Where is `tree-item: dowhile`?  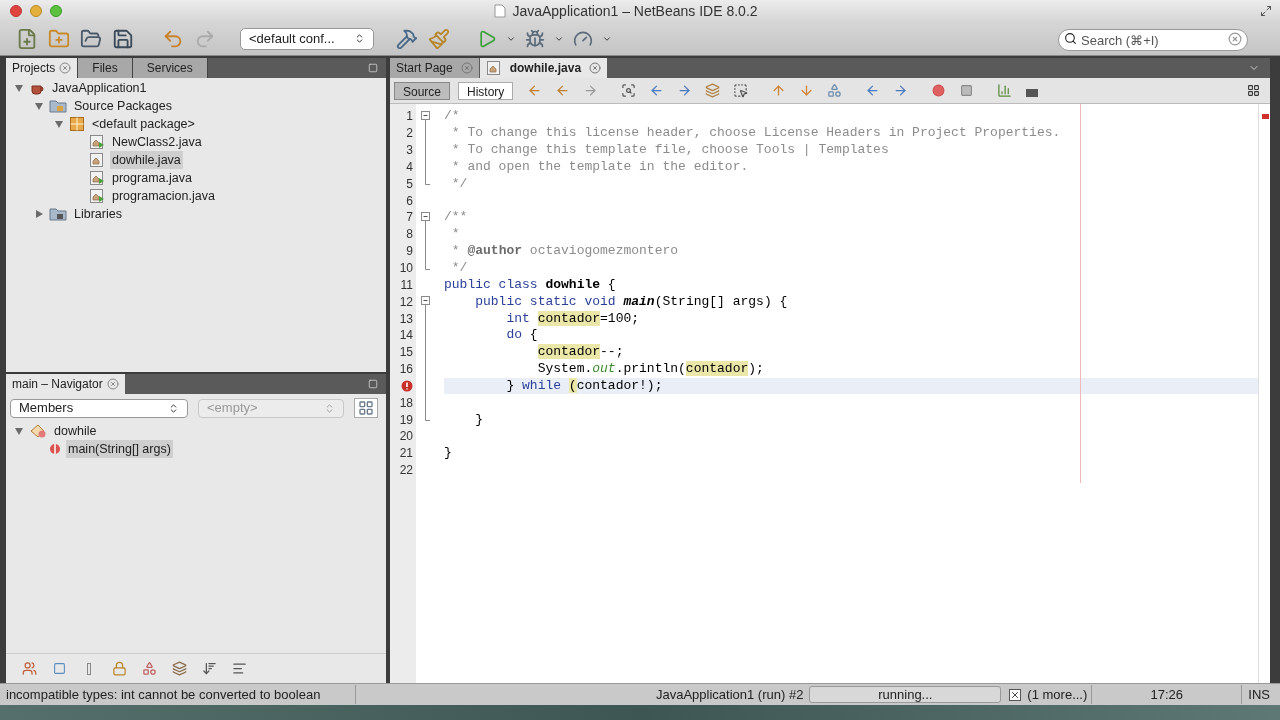
tree-item: dowhile is located at coordinates (75, 431).